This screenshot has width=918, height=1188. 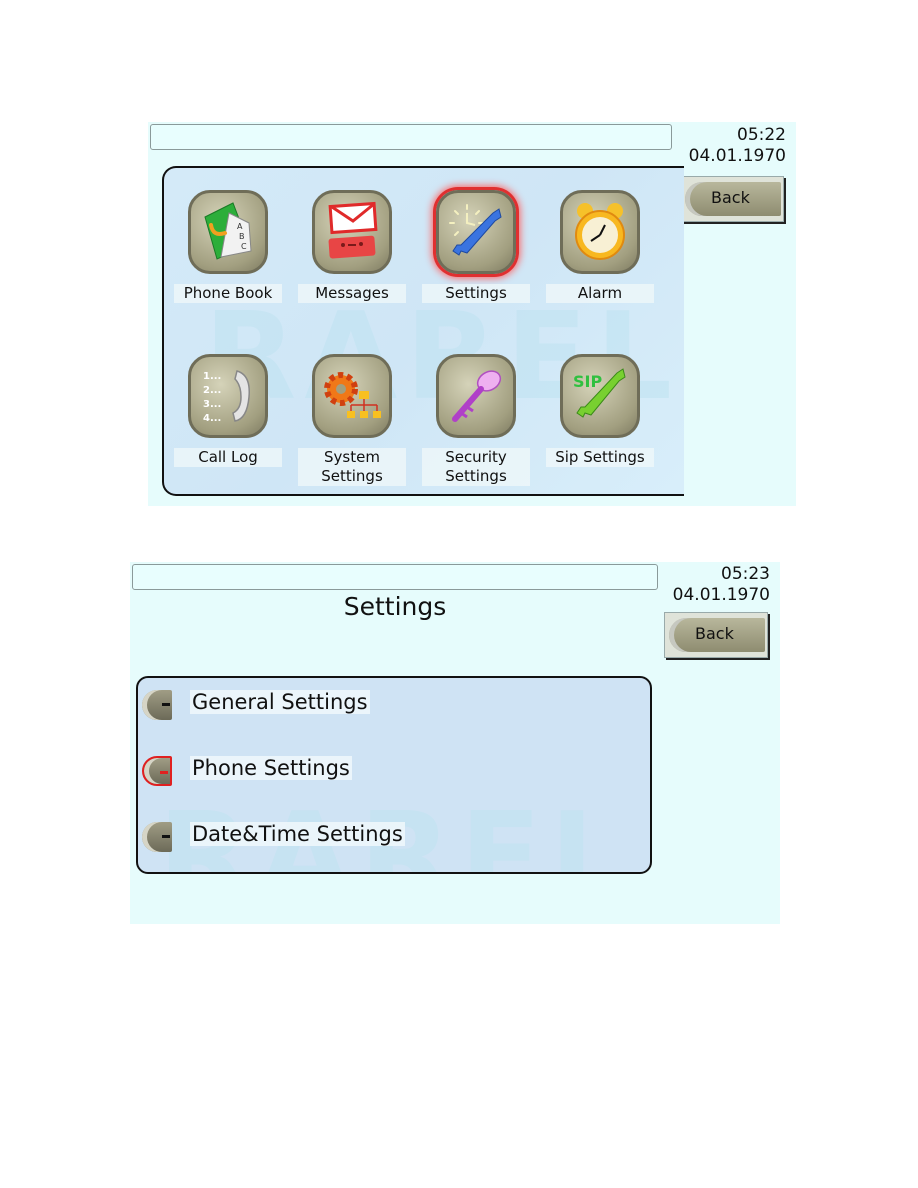 I want to click on clock: 05:23 04.01.1970, so click(x=721, y=585).